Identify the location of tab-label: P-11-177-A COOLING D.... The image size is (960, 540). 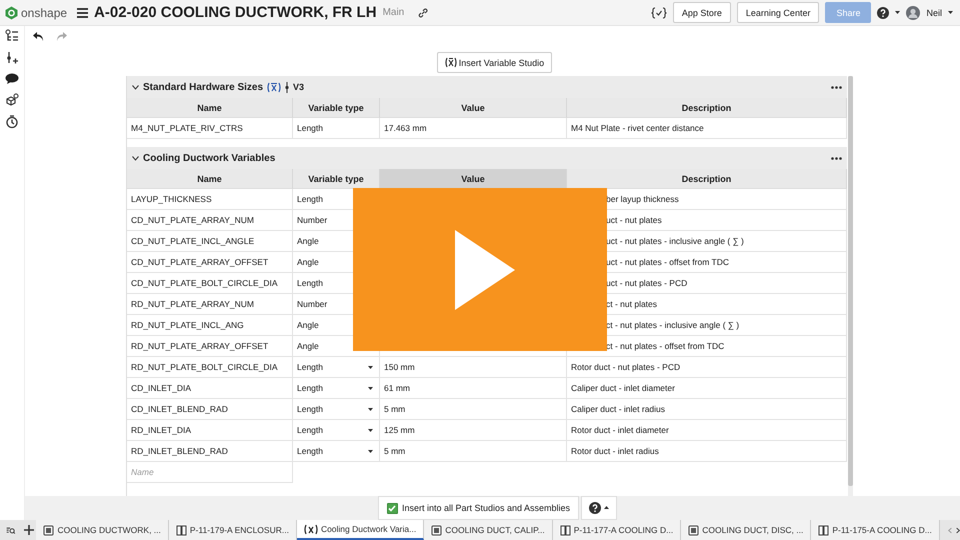
(624, 530).